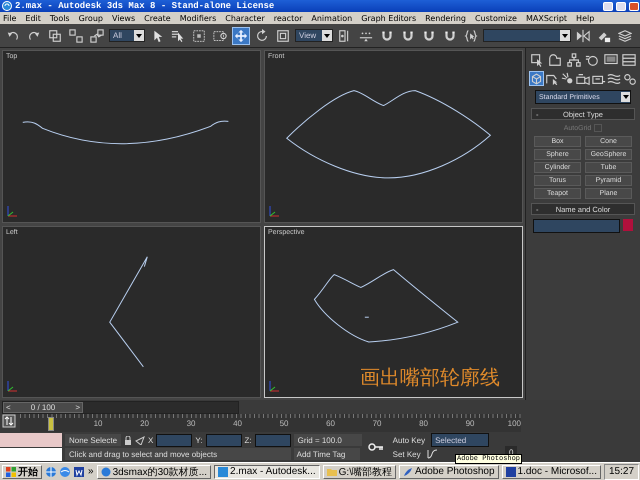 The width and height of the screenshot is (640, 480). What do you see at coordinates (527, 35) in the screenshot?
I see `dropdown` at bounding box center [527, 35].